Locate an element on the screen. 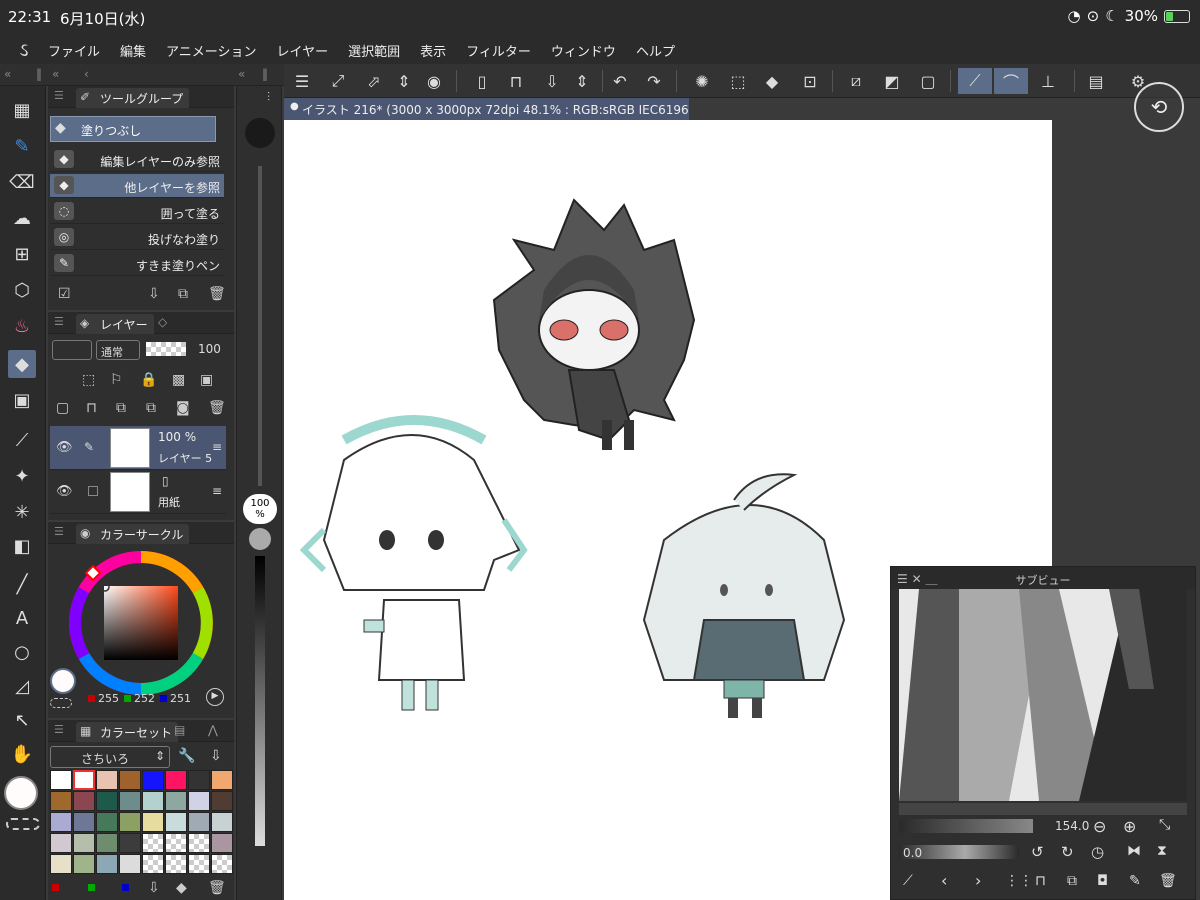 Image resolution: width=1200 pixels, height=900 pixels. main-color-swatch is located at coordinates (21, 793).